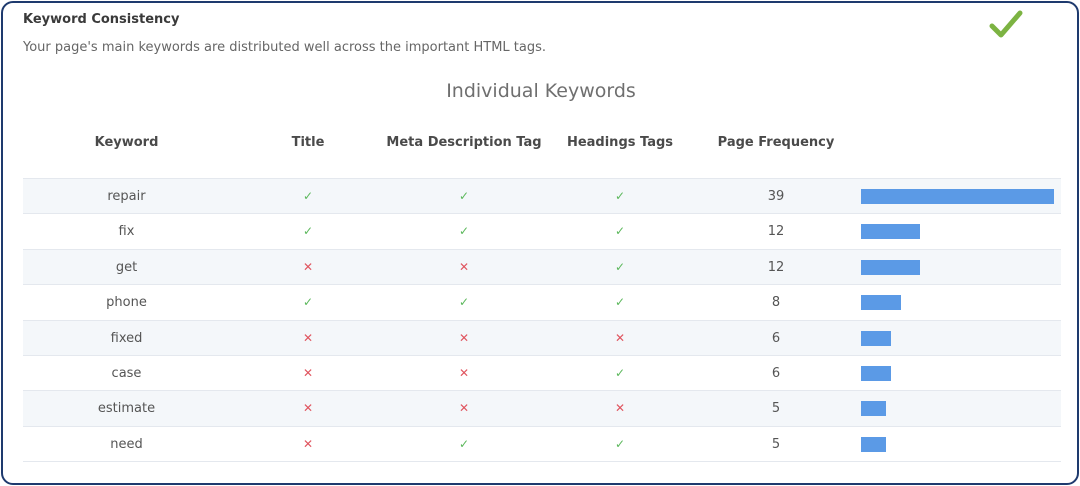 The image size is (1080, 486). I want to click on frequency-cell: 8, so click(776, 303).